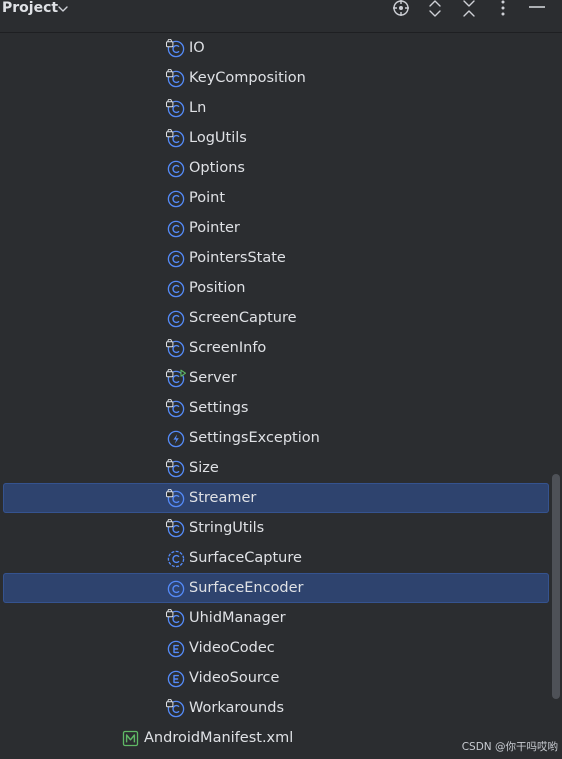 The image size is (562, 759). Describe the element at coordinates (276, 348) in the screenshot. I see `tree-item: ScreenInfo` at that location.